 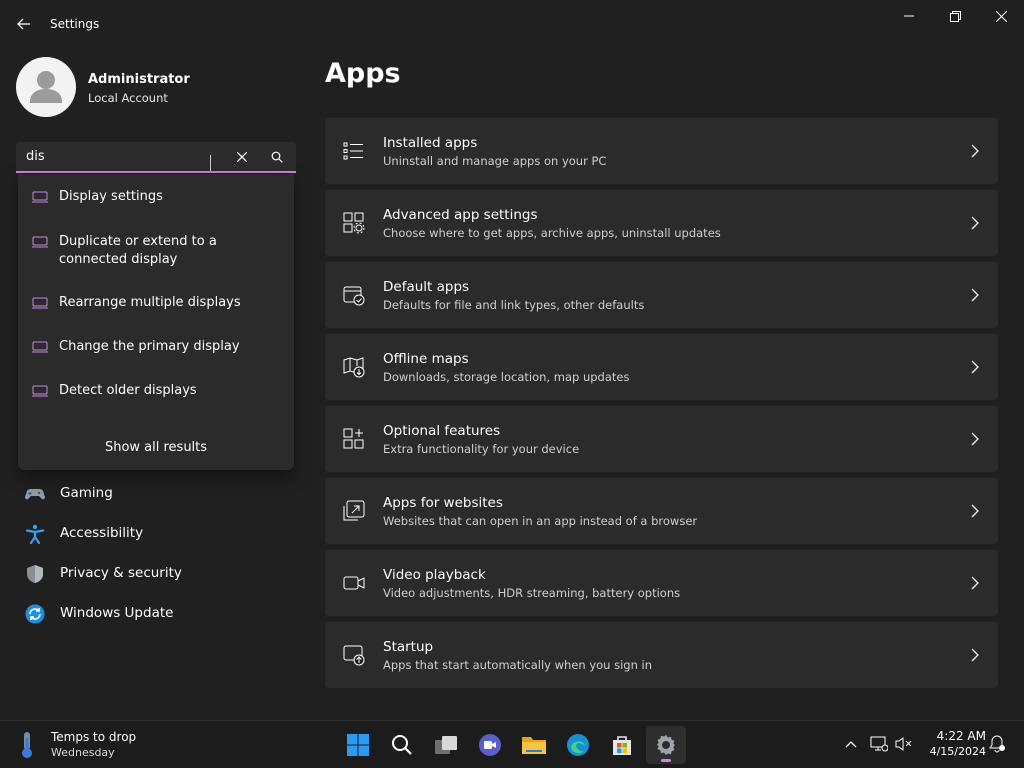 I want to click on map-icon, so click(x=354, y=367).